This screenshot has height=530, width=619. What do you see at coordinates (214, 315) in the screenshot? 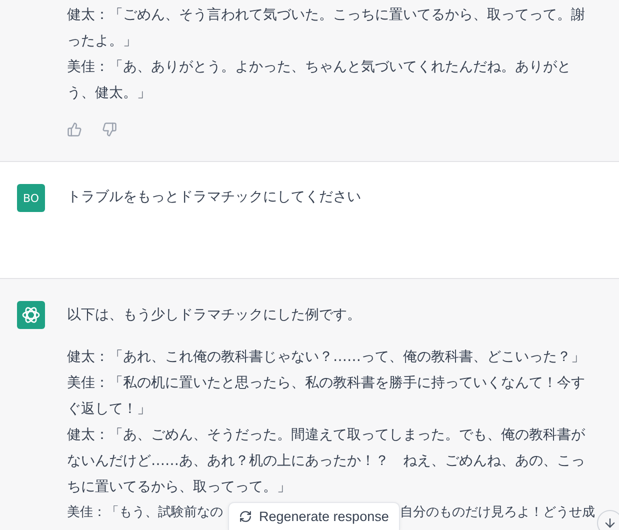
I see `message-text: 以下は、もう少しドラマチックにした例です。` at bounding box center [214, 315].